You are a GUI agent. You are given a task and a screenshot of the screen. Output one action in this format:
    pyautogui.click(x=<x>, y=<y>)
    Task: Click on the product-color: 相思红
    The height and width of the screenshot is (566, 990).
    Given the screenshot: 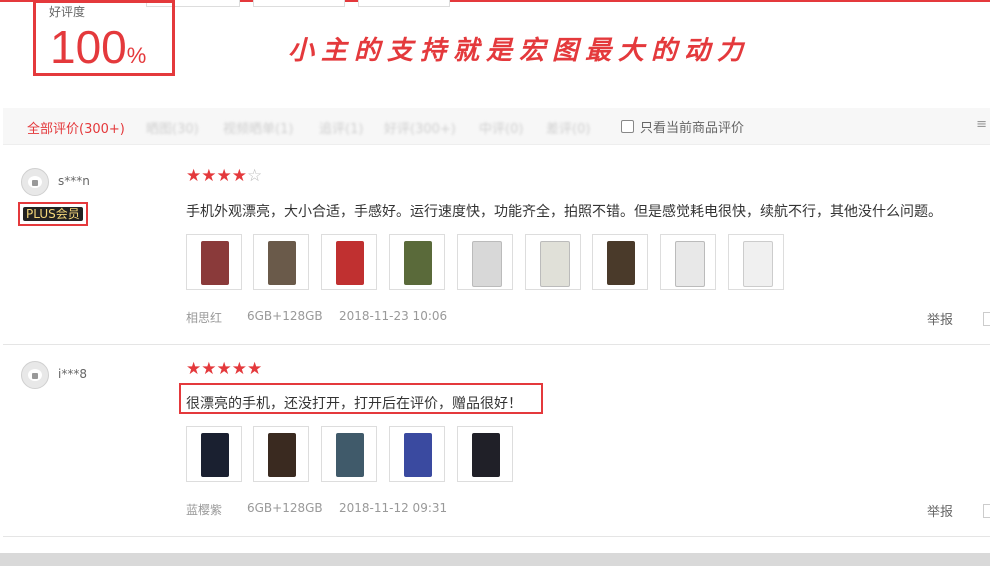 What is the action you would take?
    pyautogui.click(x=204, y=318)
    